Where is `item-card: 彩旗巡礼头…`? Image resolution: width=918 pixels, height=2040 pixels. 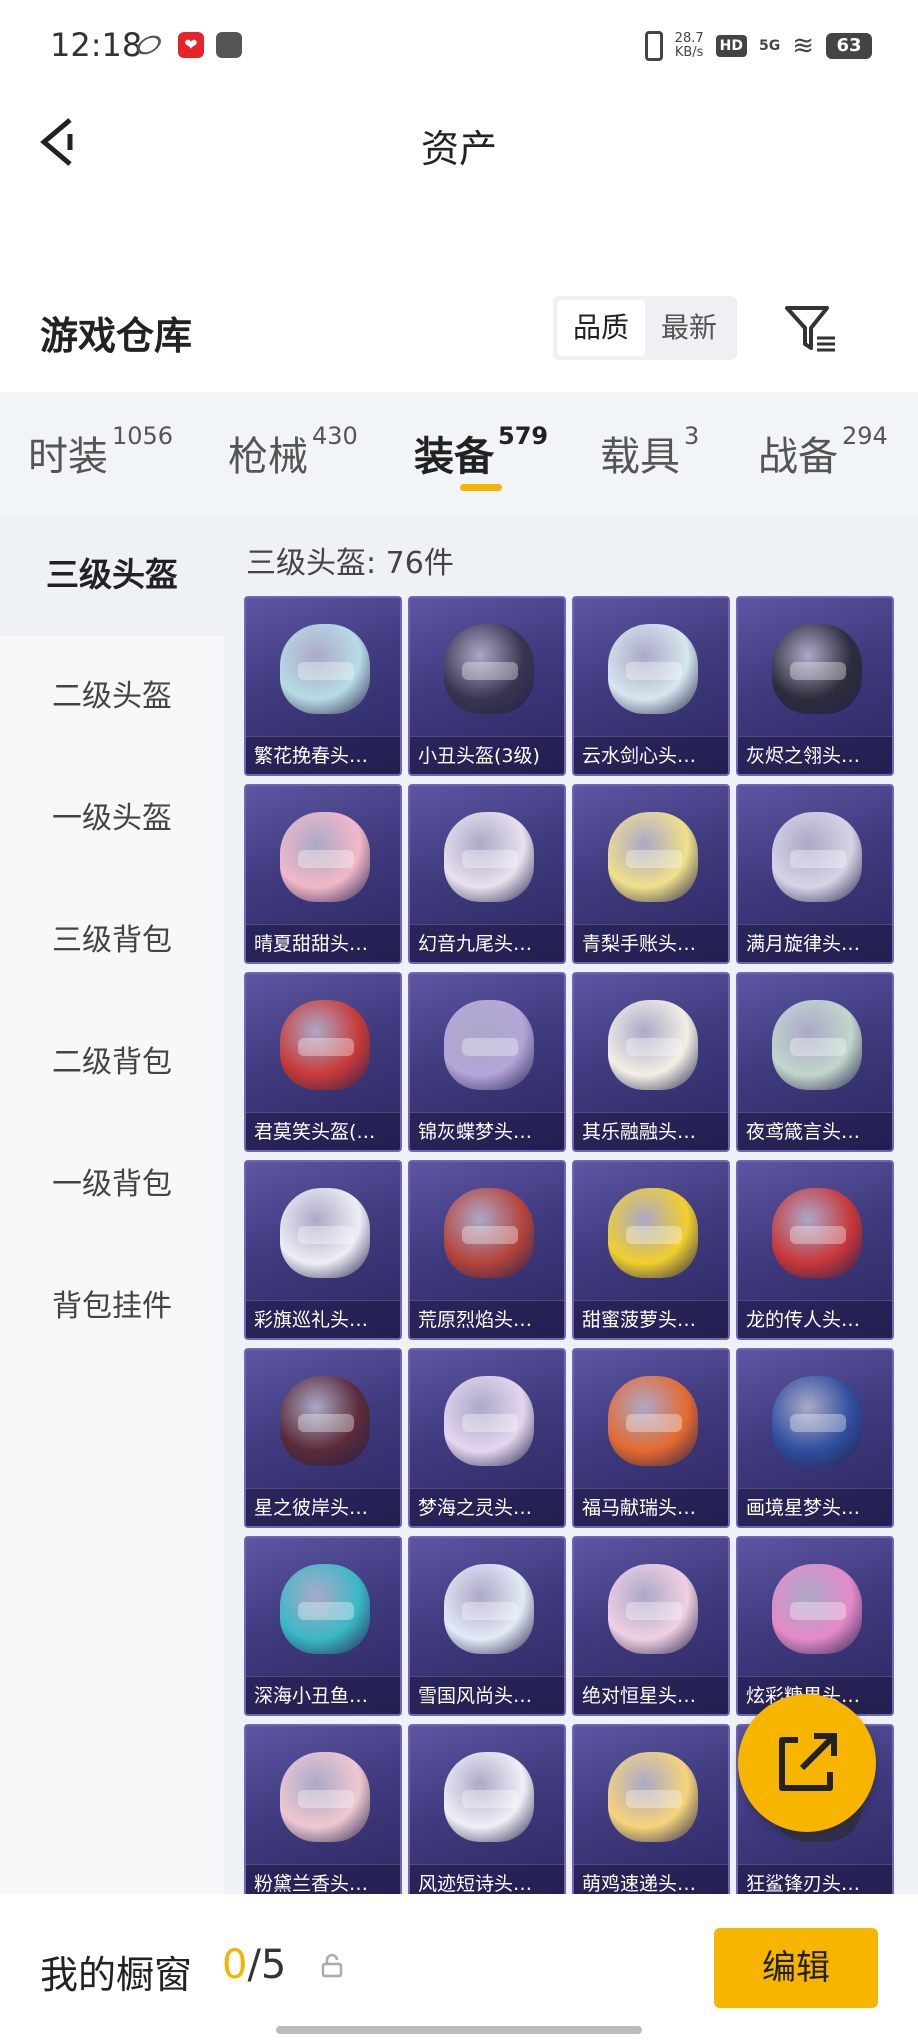 item-card: 彩旗巡礼头… is located at coordinates (323, 1250).